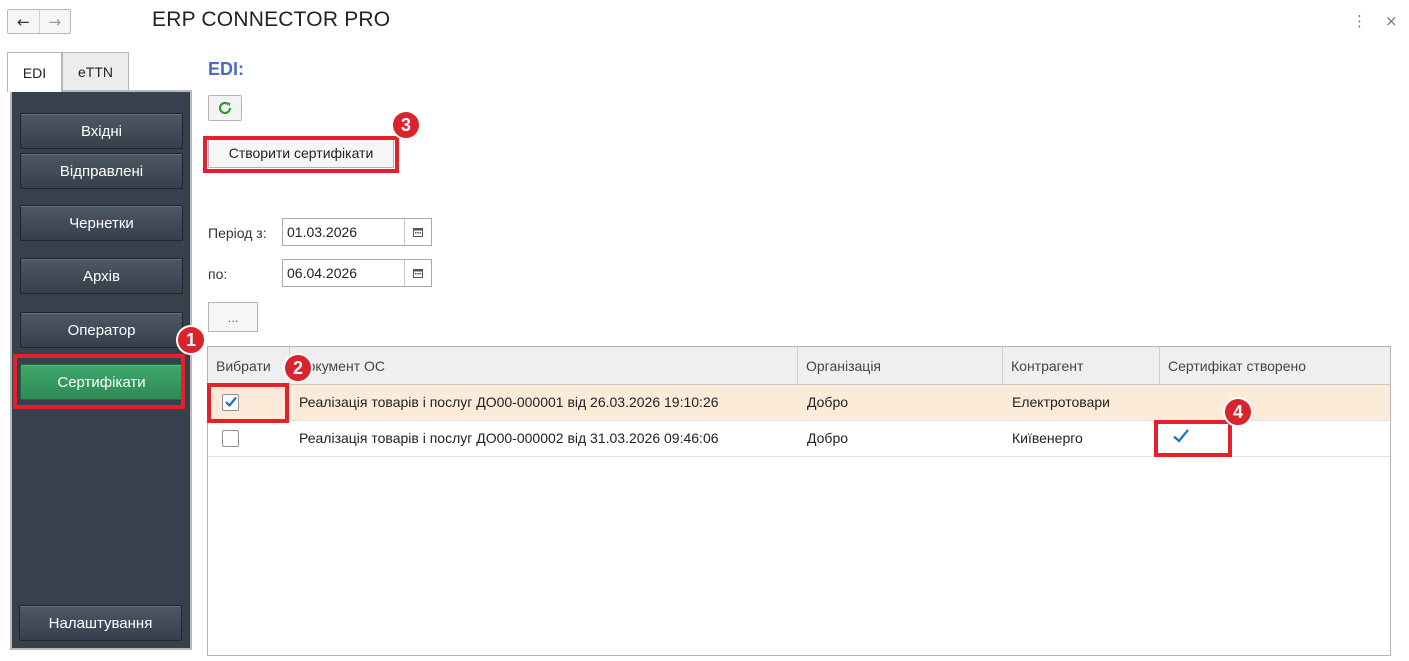  Describe the element at coordinates (900, 366) in the screenshot. I see `column-header-organization: Організація` at that location.